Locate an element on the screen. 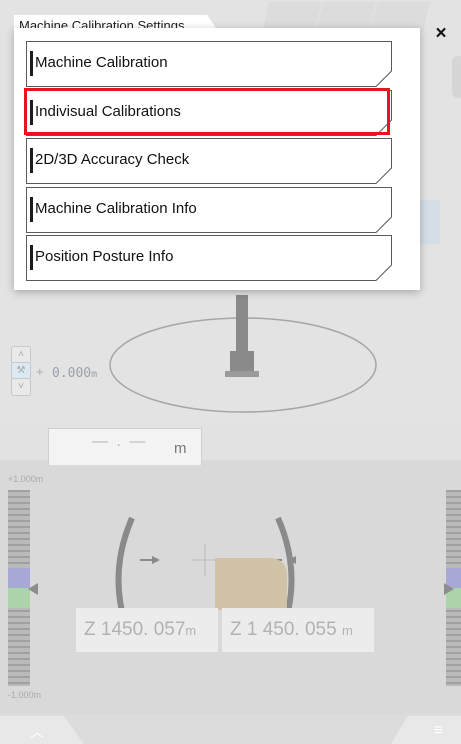  offset-sign: + is located at coordinates (40, 371).